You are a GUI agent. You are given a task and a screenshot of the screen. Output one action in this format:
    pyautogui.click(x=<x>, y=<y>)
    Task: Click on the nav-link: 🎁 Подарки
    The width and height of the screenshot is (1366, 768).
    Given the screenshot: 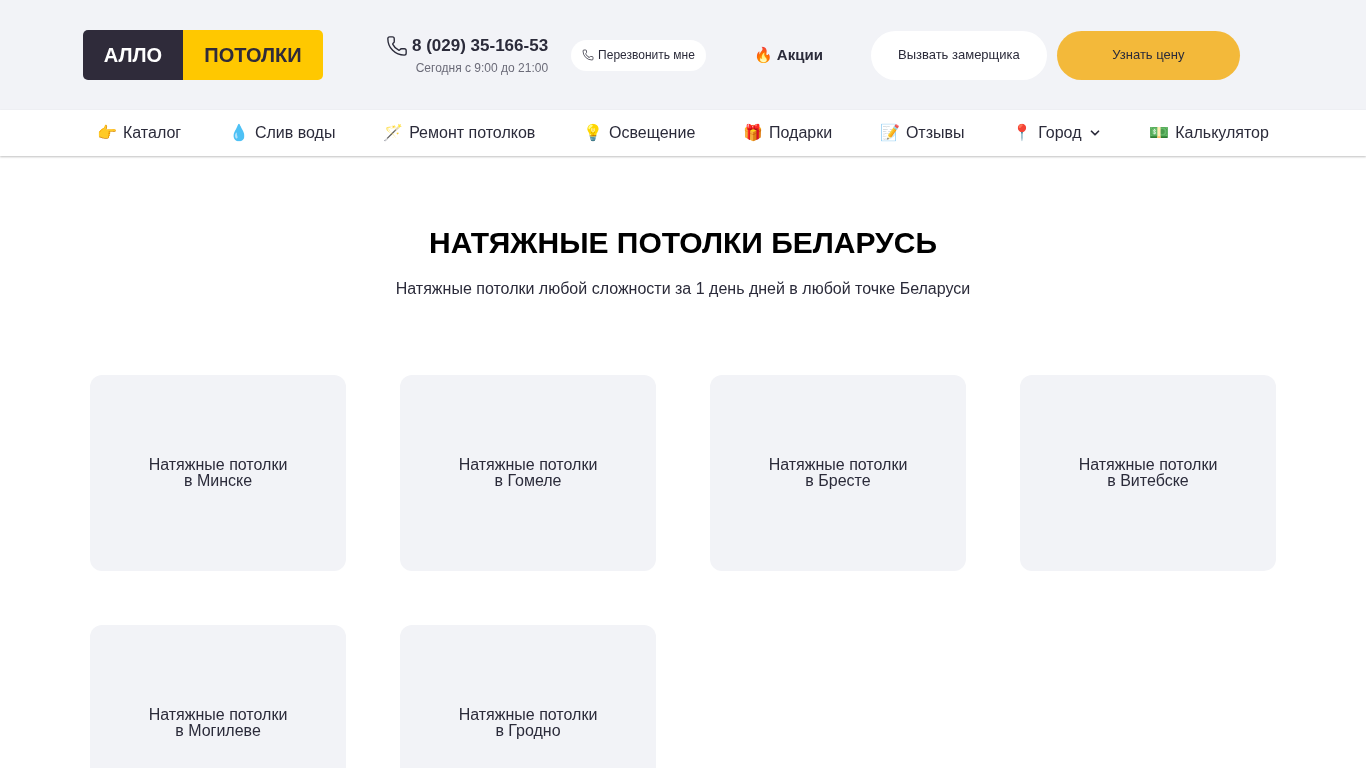 What is the action you would take?
    pyautogui.click(x=788, y=133)
    